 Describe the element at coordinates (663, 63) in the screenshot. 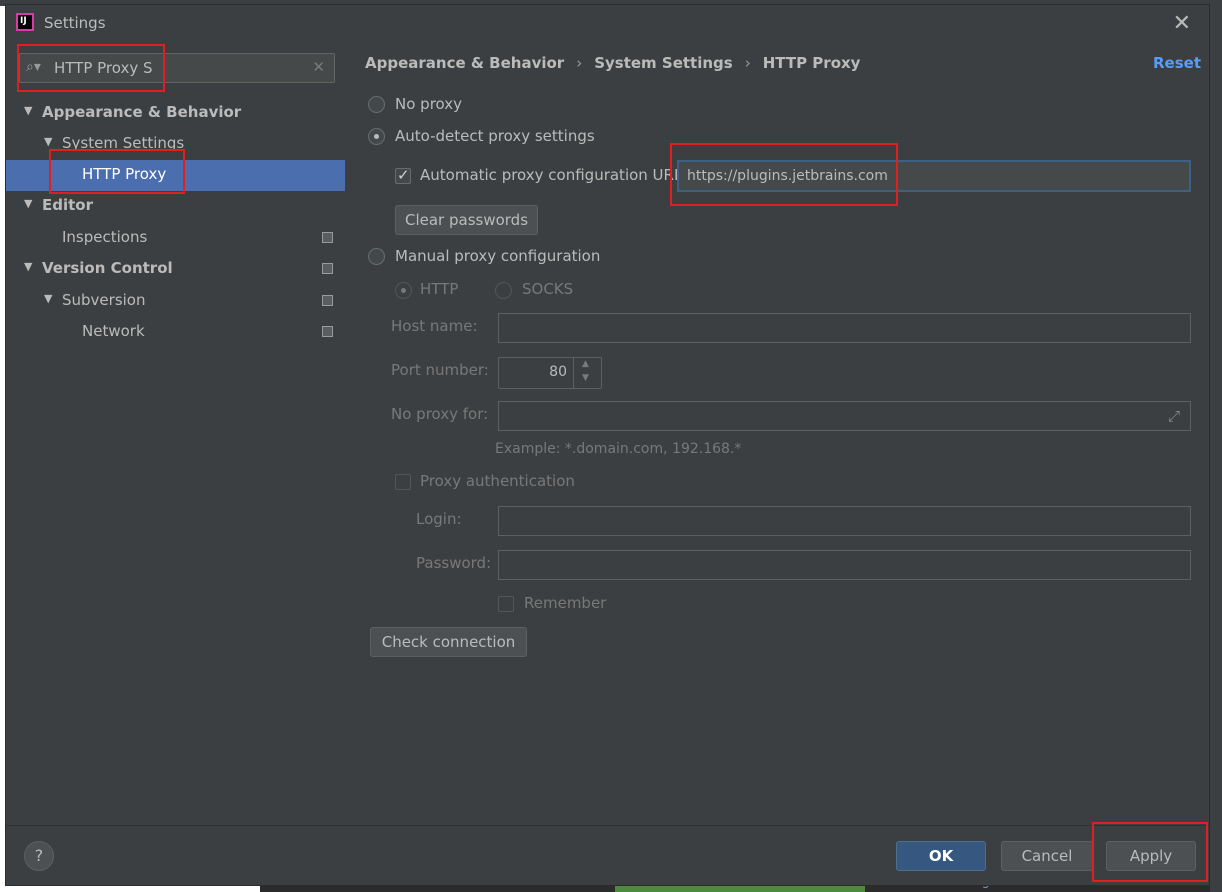

I see `breadcrumb-item: System Settings` at that location.